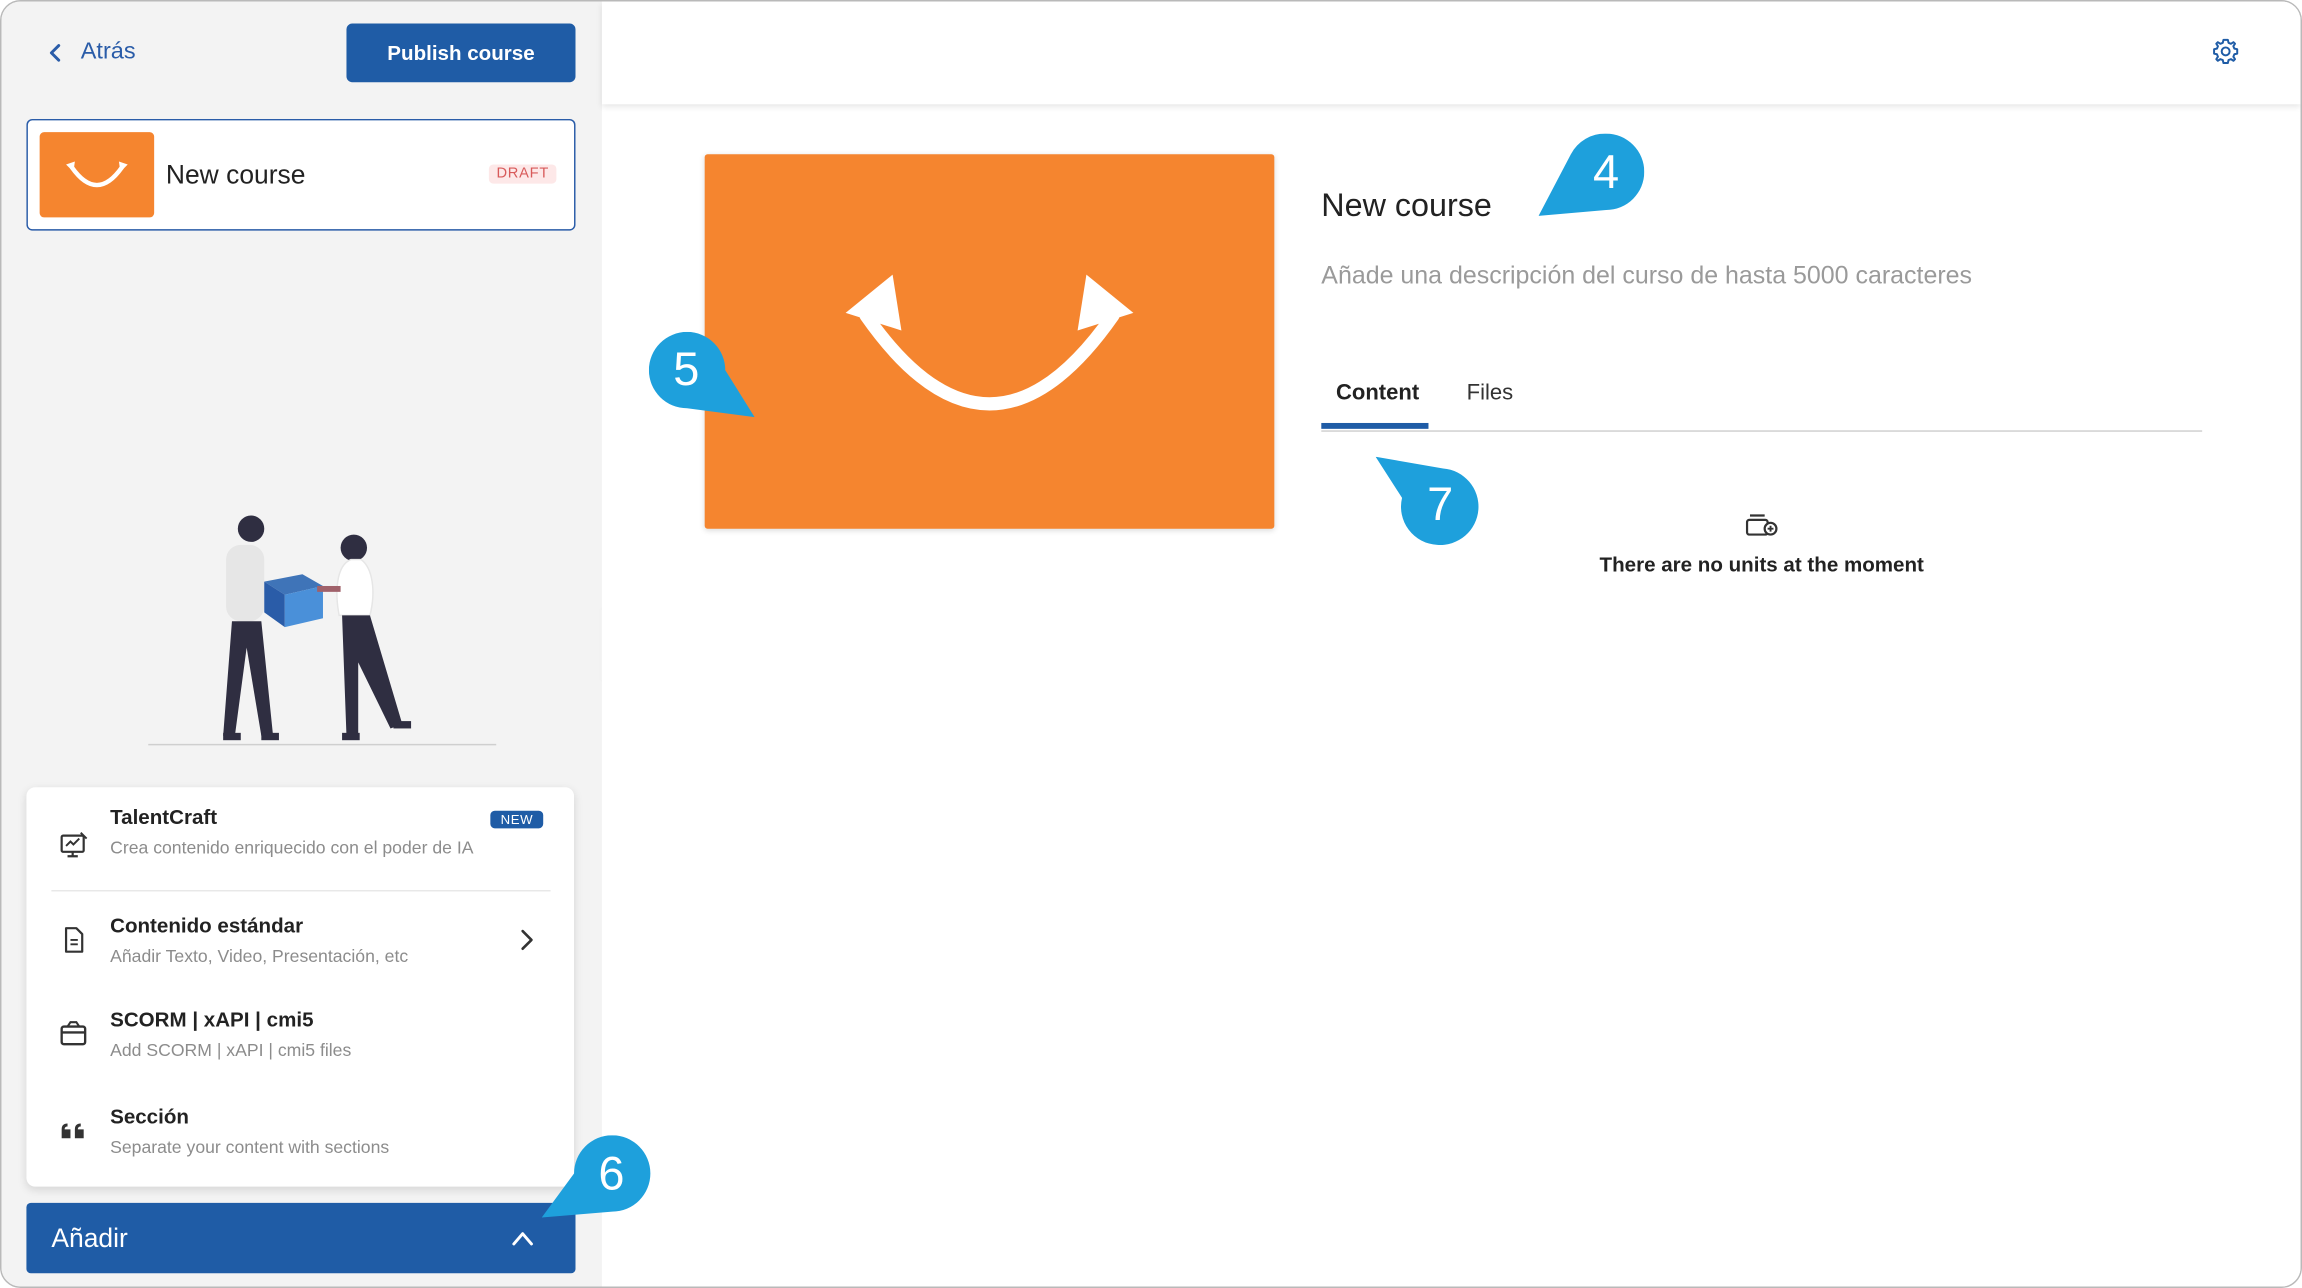 Image resolution: width=2302 pixels, height=1288 pixels. Describe the element at coordinates (1440, 504) in the screenshot. I see `callout-number: 7` at that location.